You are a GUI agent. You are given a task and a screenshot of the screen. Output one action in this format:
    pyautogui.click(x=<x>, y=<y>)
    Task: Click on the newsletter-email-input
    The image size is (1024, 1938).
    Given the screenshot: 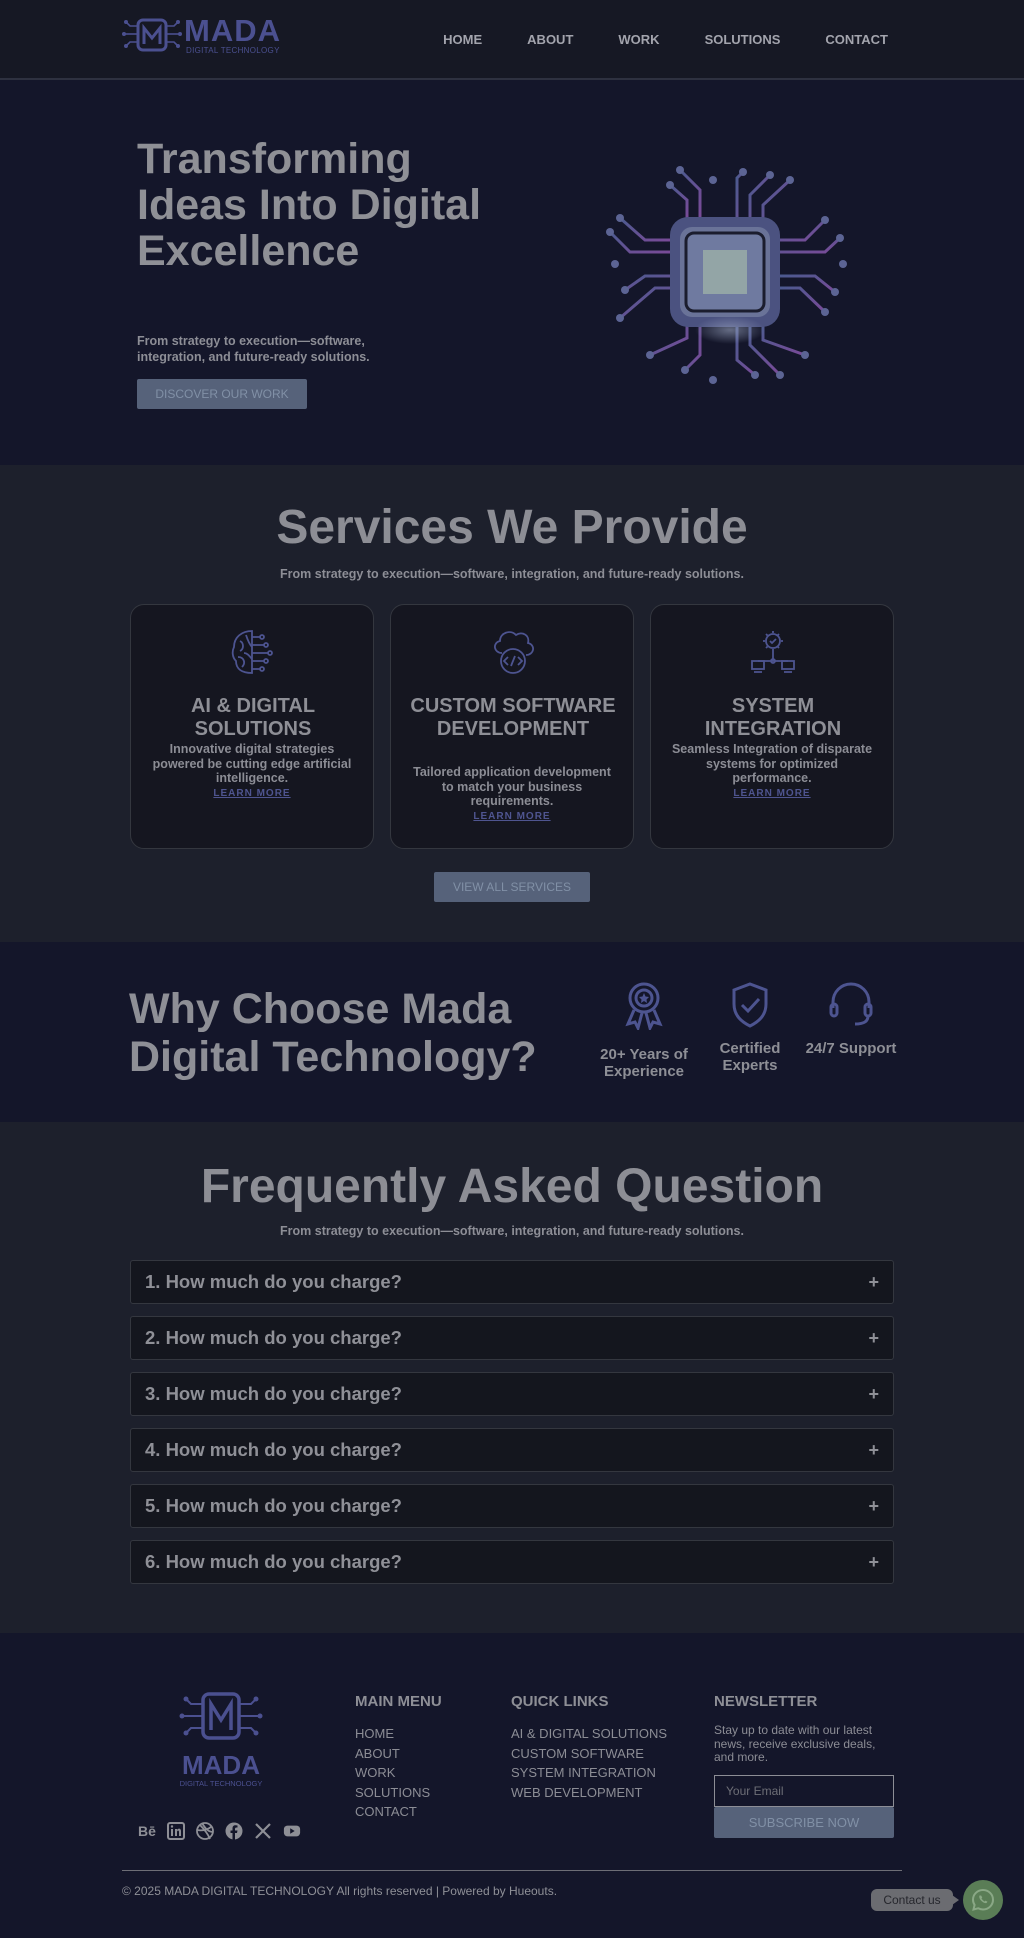 What is the action you would take?
    pyautogui.click(x=804, y=1791)
    